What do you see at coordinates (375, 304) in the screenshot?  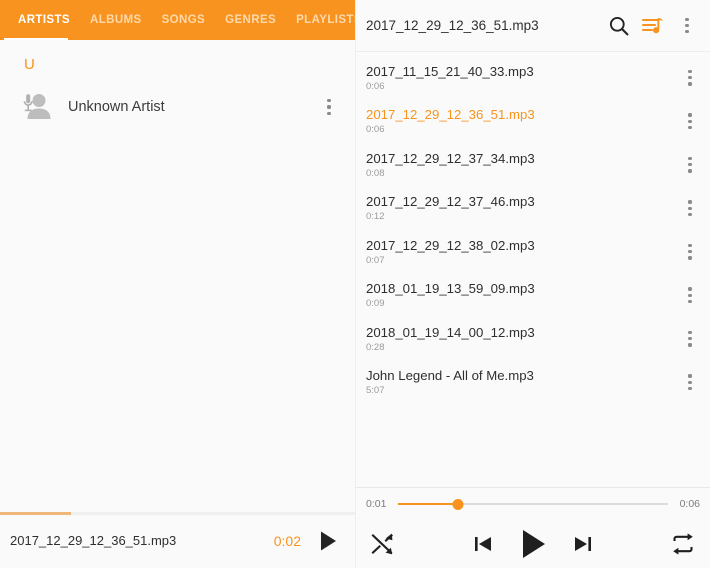 I see `track-duration-label: 0:09` at bounding box center [375, 304].